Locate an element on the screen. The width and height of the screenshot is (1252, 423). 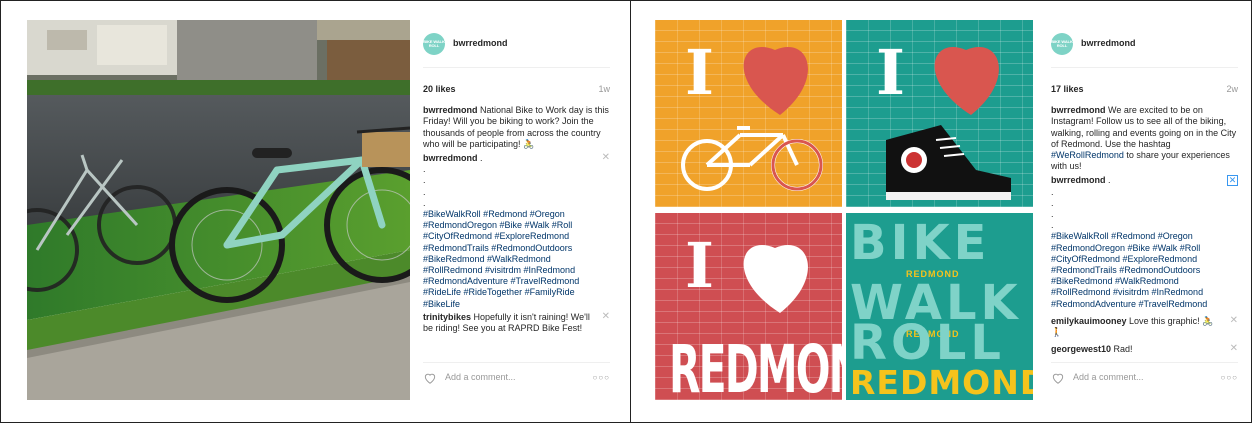
likes-count: 20 likes is located at coordinates (439, 89).